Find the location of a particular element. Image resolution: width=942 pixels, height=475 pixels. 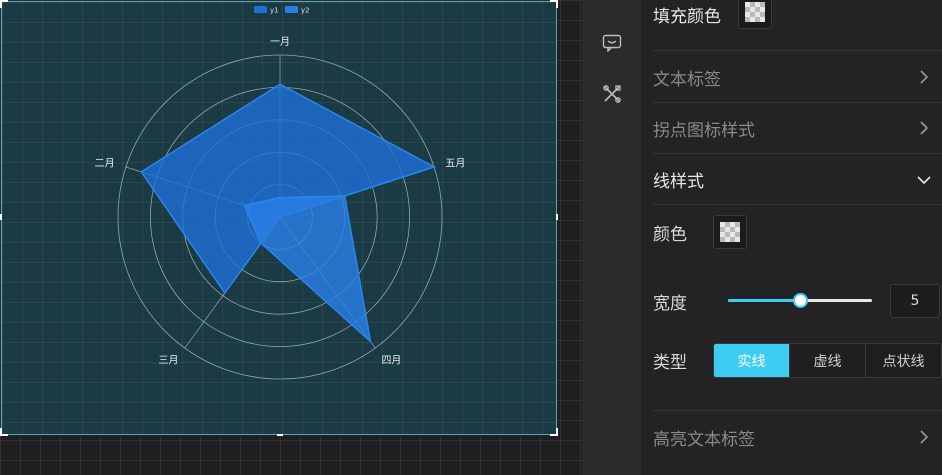

section-highlight-text-label: 高亮文本标签 is located at coordinates (704, 437).